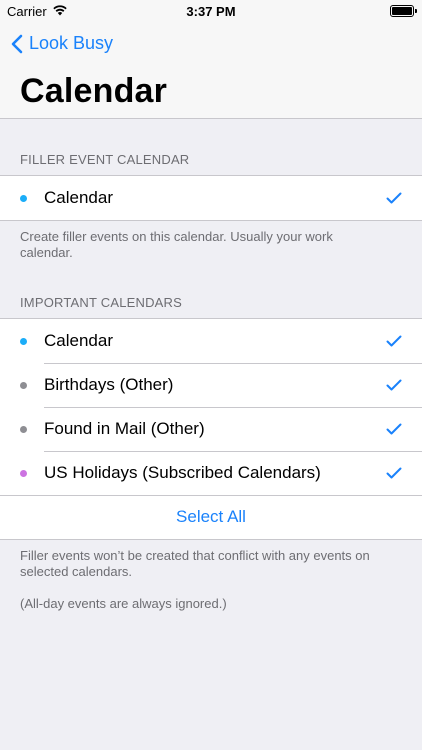 The image size is (422, 750). I want to click on page-title: Calendar, so click(94, 91).